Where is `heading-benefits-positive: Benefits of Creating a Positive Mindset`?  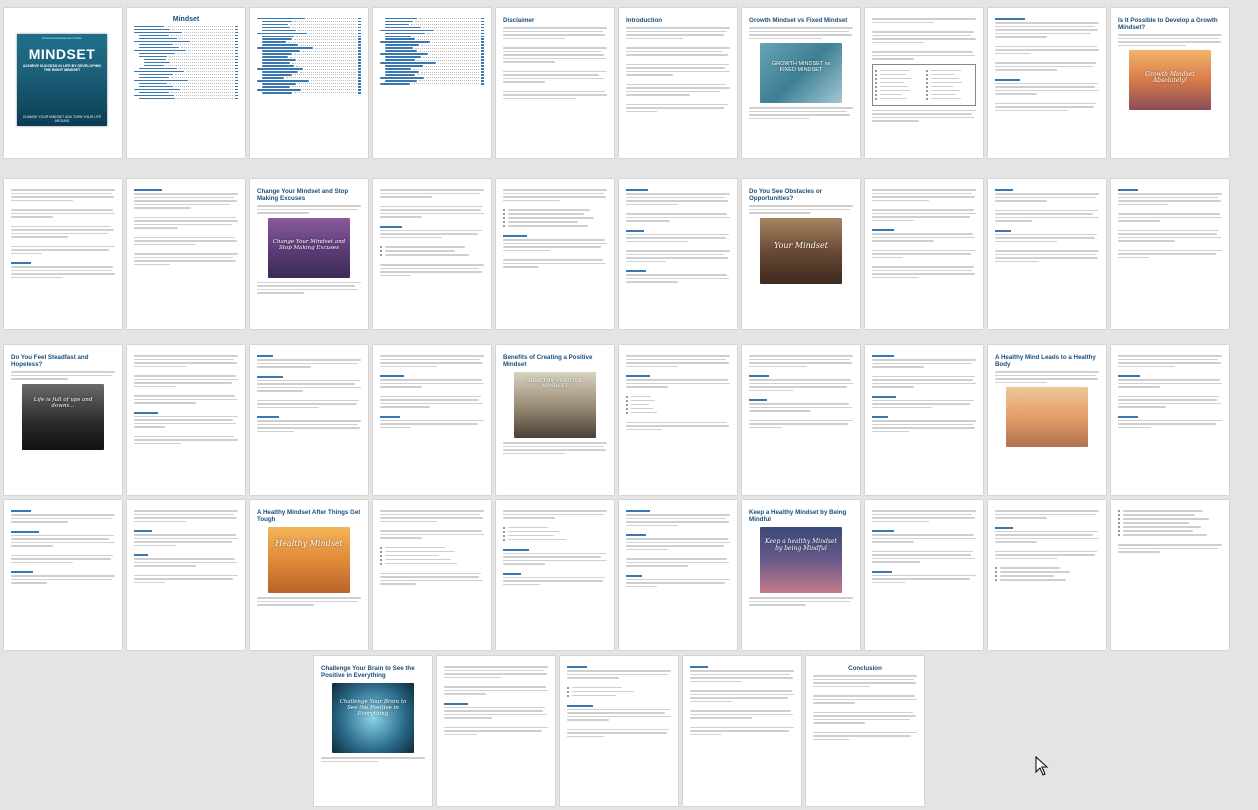 heading-benefits-positive: Benefits of Creating a Positive Mindset is located at coordinates (548, 361).